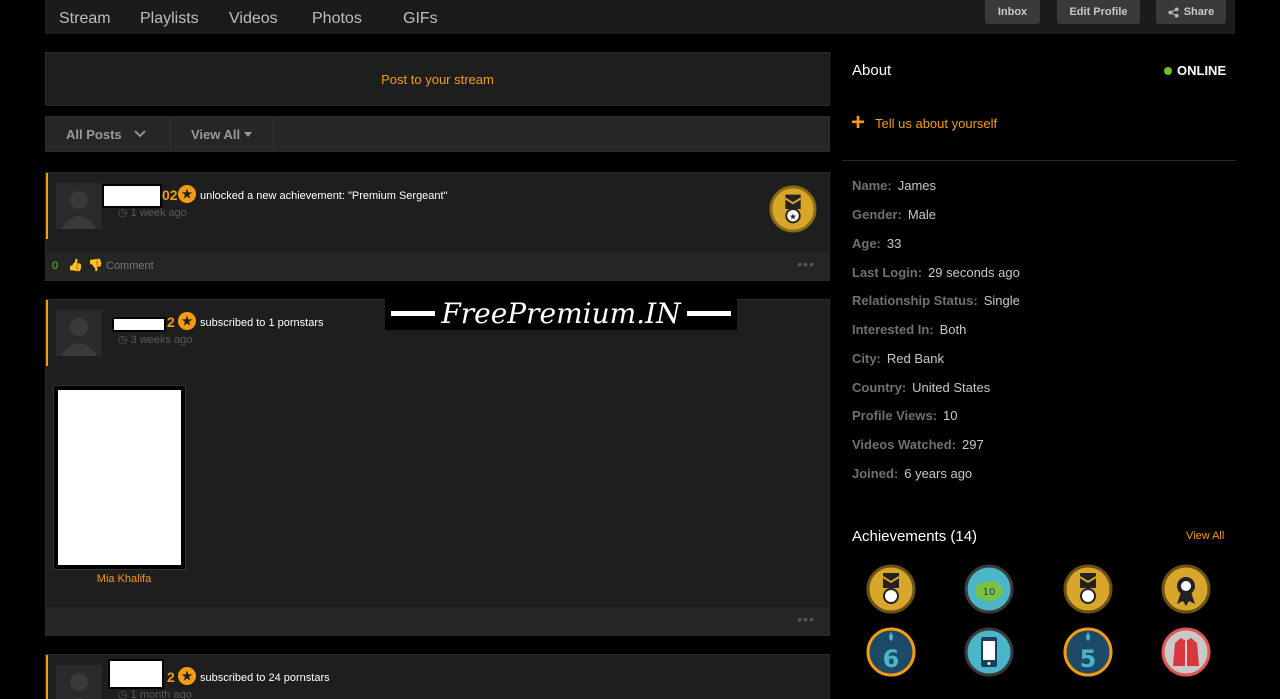 The image size is (1280, 699). Describe the element at coordinates (989, 652) in the screenshot. I see `mobile-phone-icon` at that location.